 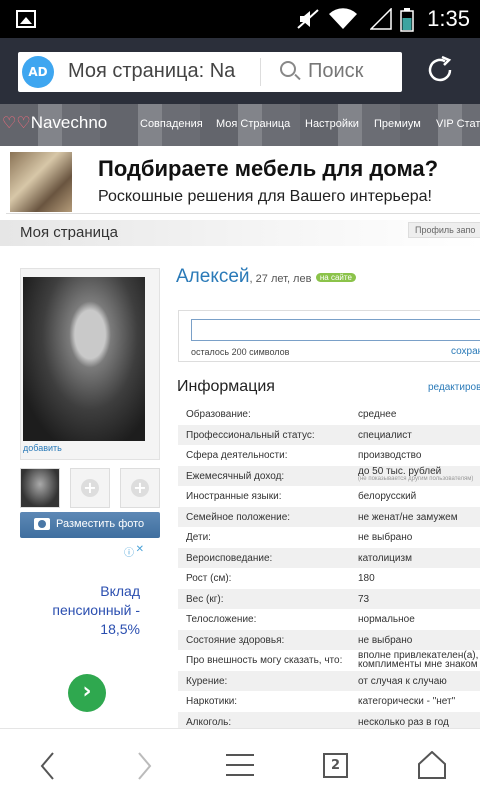 I want to click on nav-premium: Премиум, so click(x=397, y=124).